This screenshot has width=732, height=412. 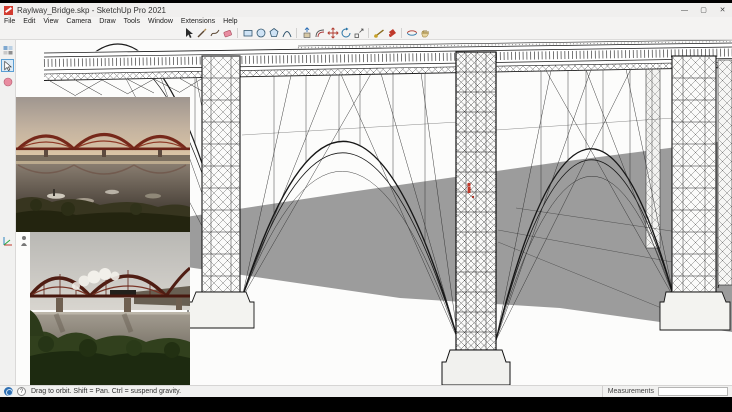 What do you see at coordinates (722, 10) in the screenshot?
I see `close-button: ✕` at bounding box center [722, 10].